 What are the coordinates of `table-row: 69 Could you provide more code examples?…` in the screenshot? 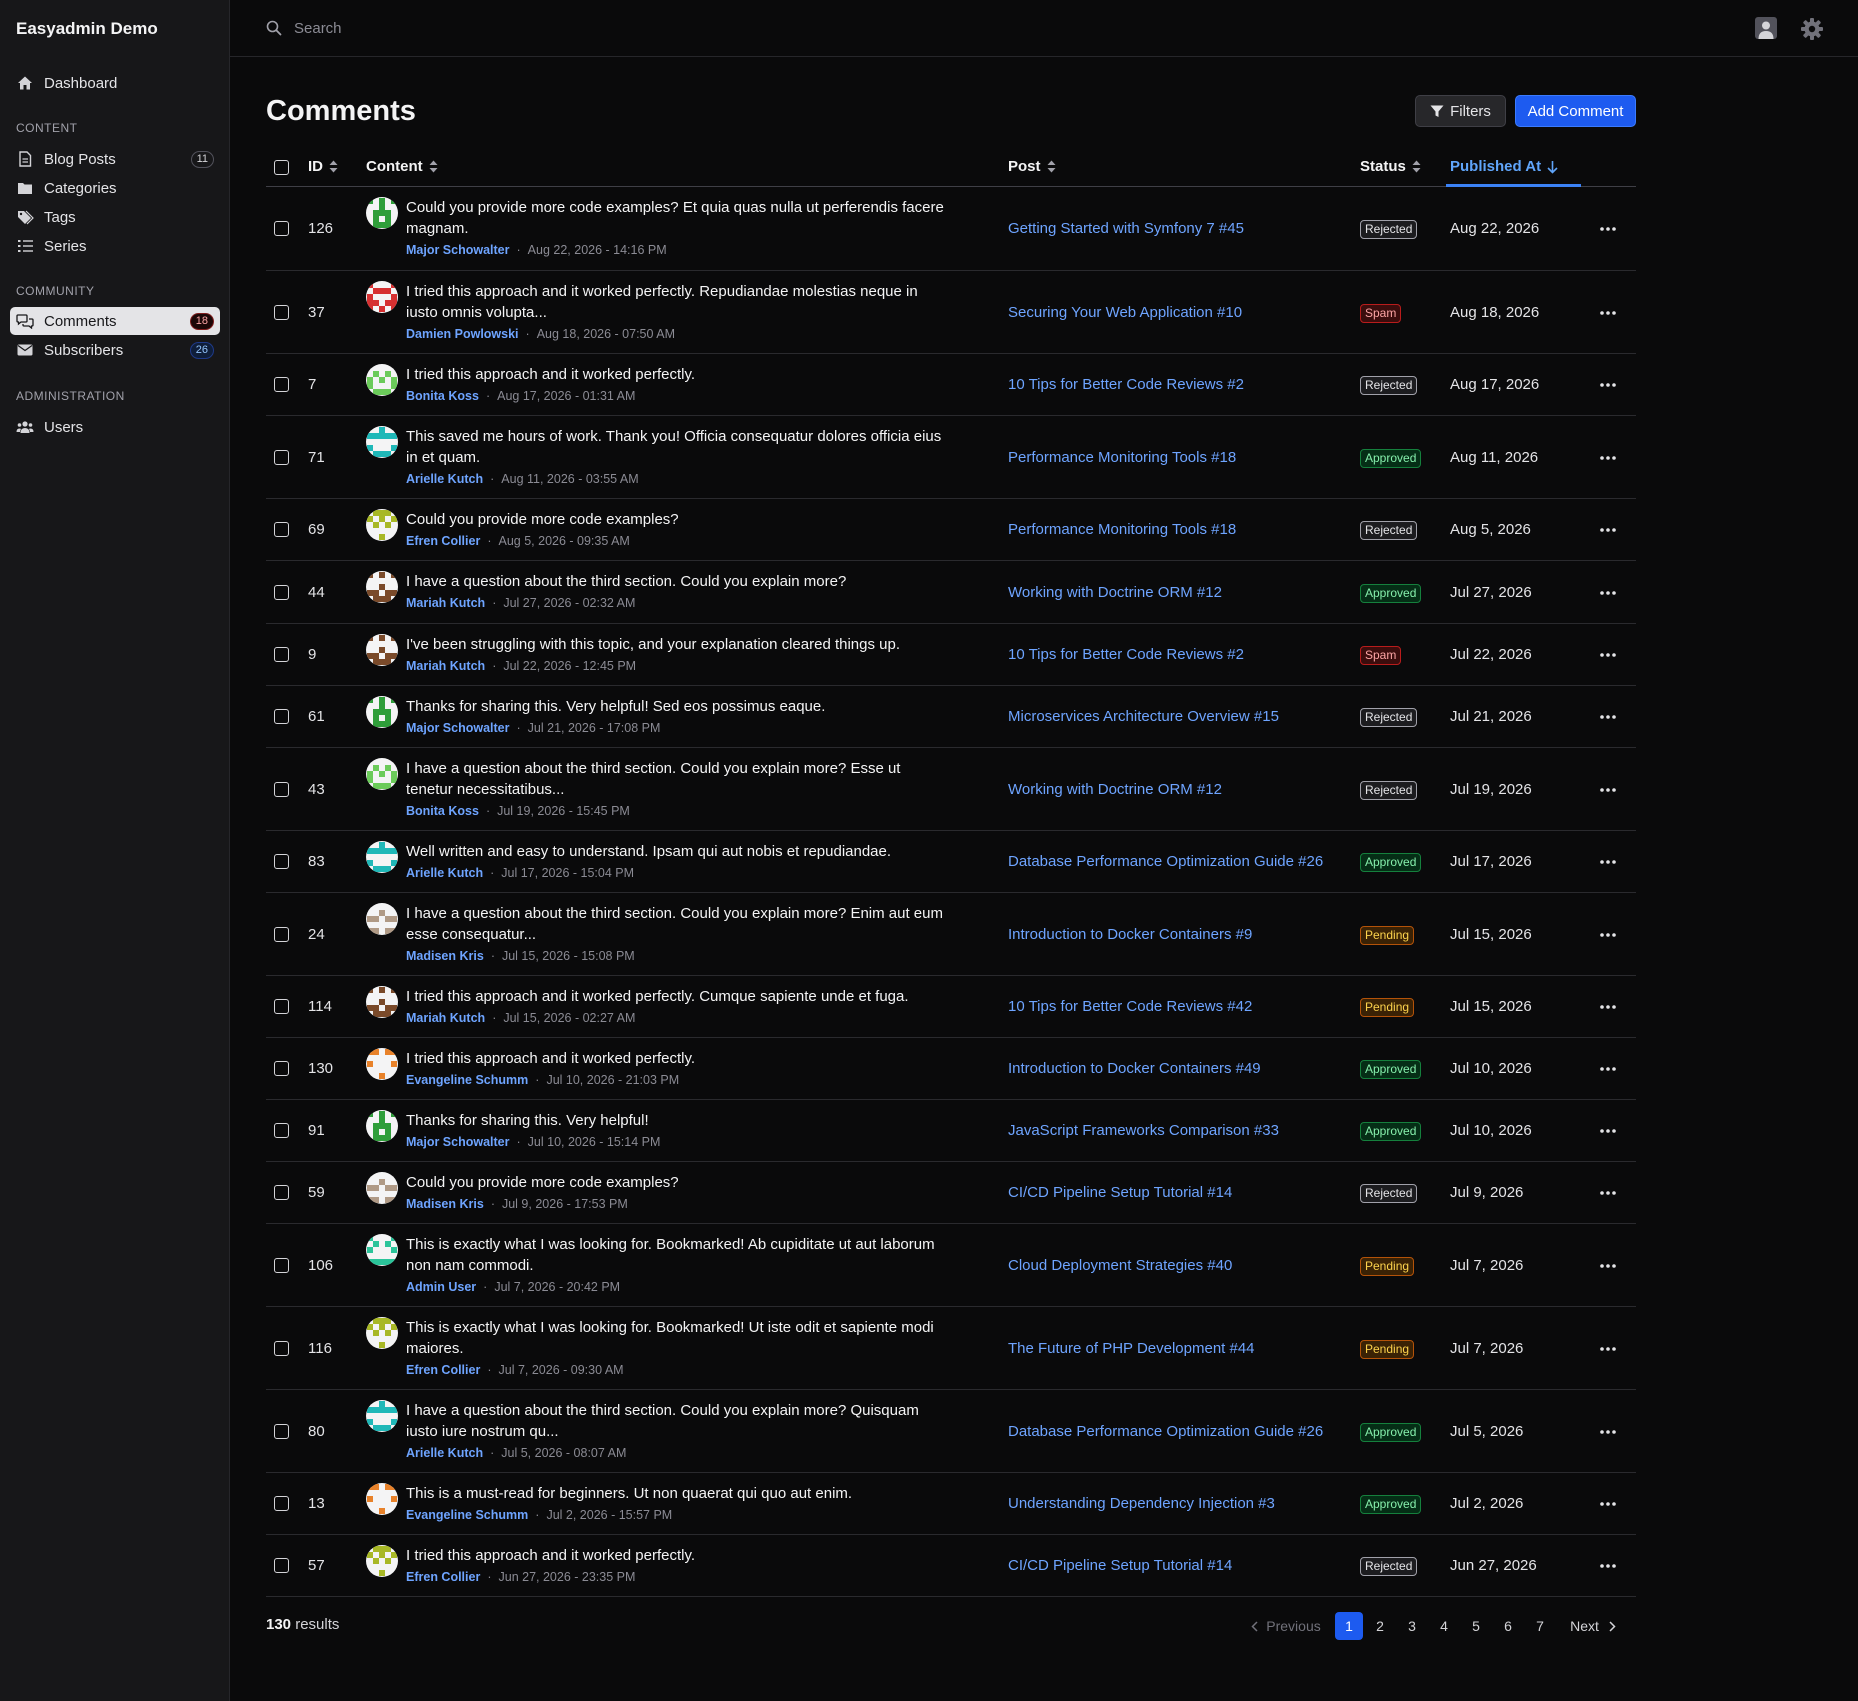 It's located at (951, 530).